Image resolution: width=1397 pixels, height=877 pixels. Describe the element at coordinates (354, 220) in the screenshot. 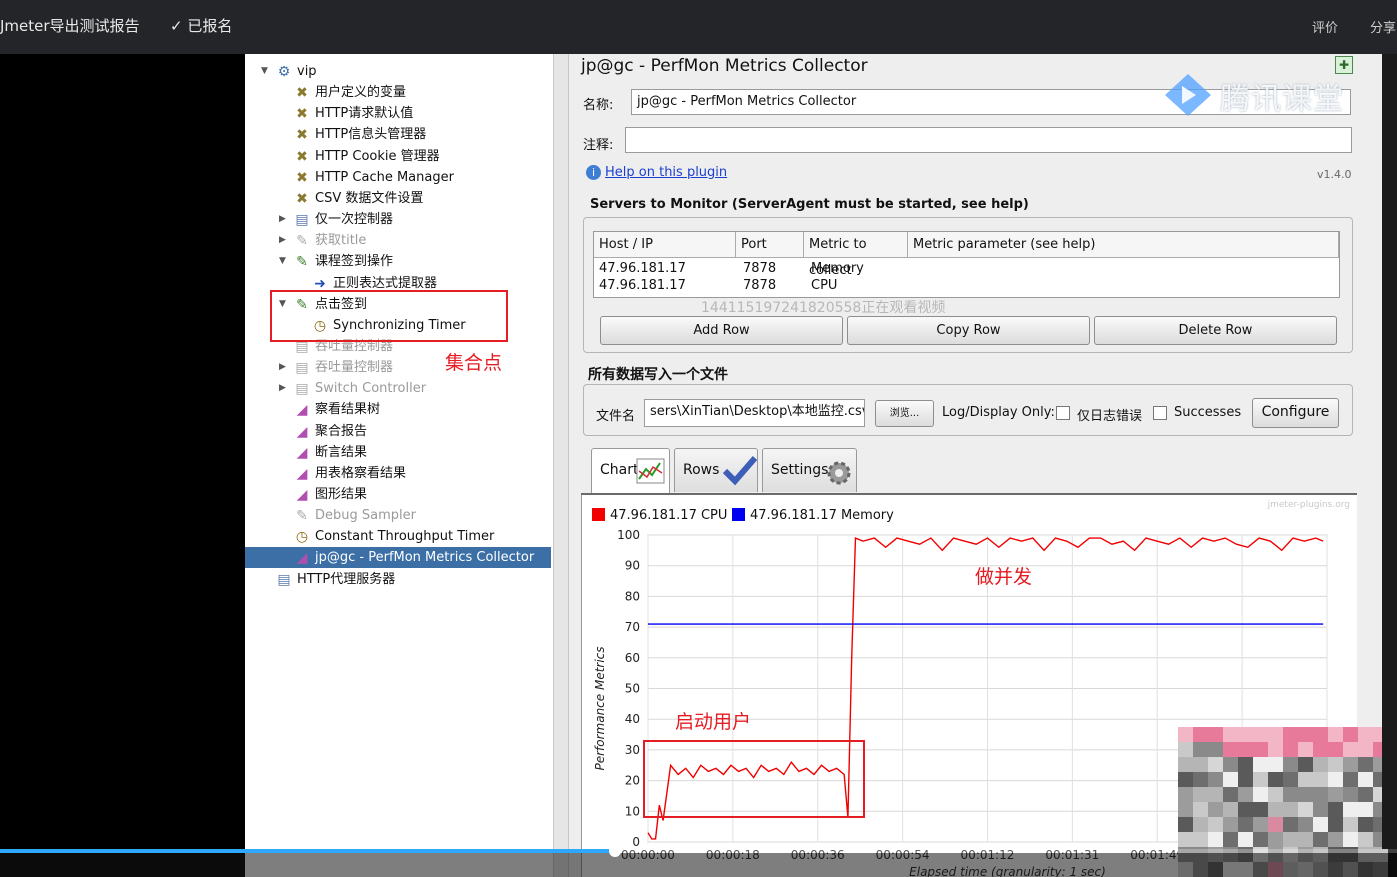

I see `tree-node-label: 仅一次控制器` at that location.